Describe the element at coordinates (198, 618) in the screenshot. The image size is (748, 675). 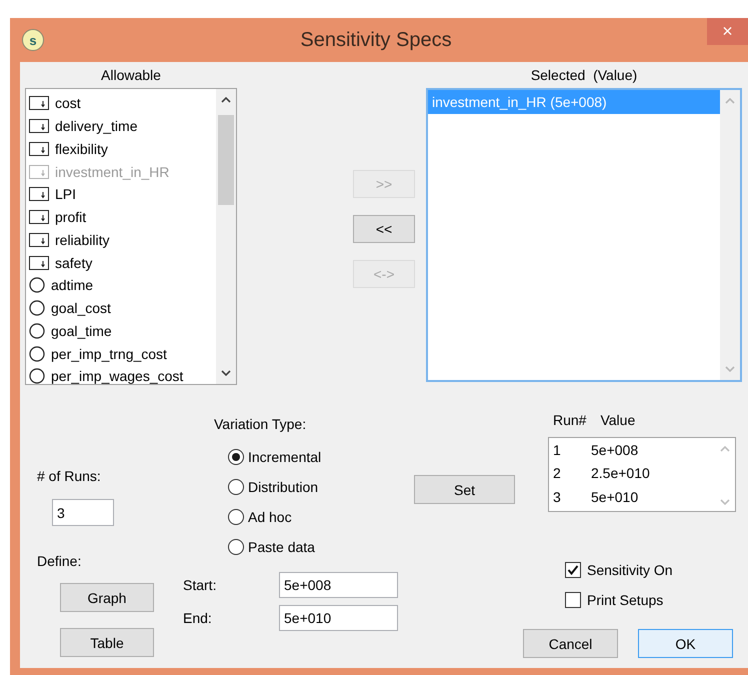
I see `end-label: End:` at that location.